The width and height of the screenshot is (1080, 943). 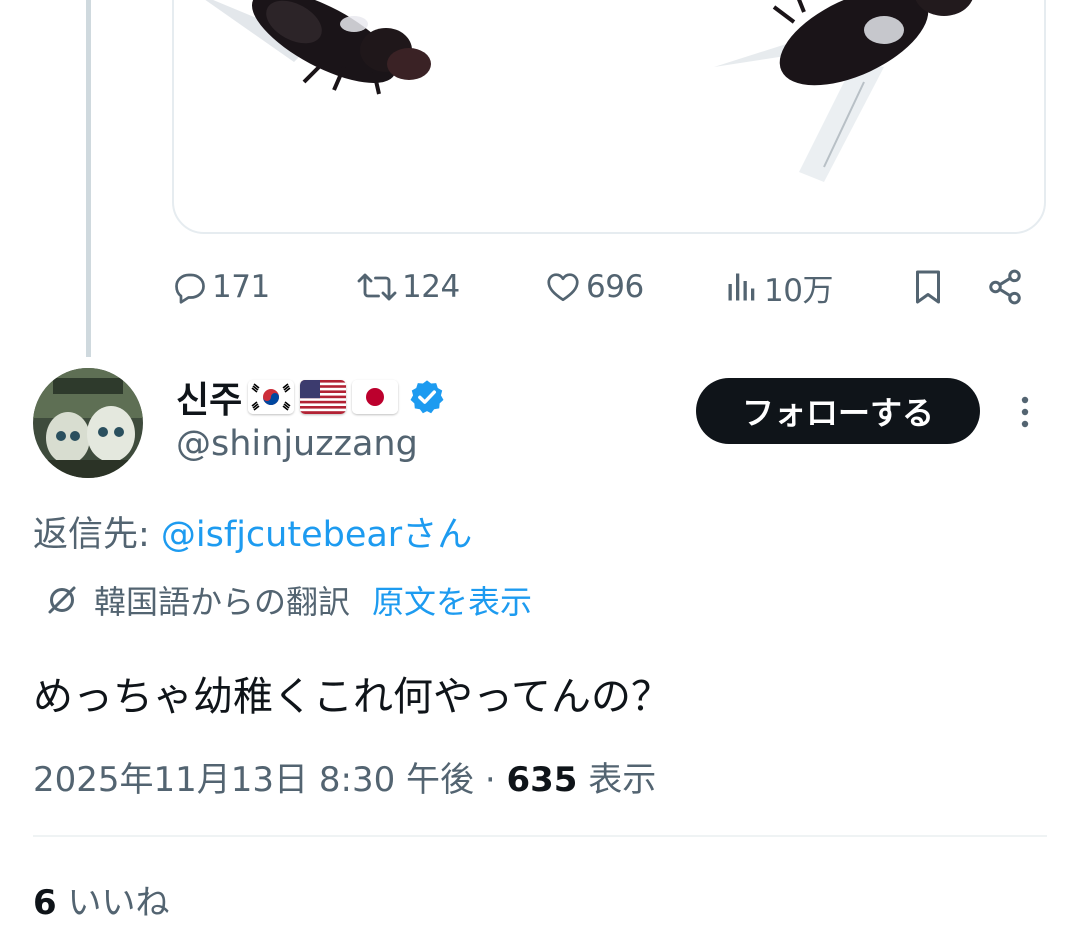 I want to click on flag-emojis, so click(x=323, y=397).